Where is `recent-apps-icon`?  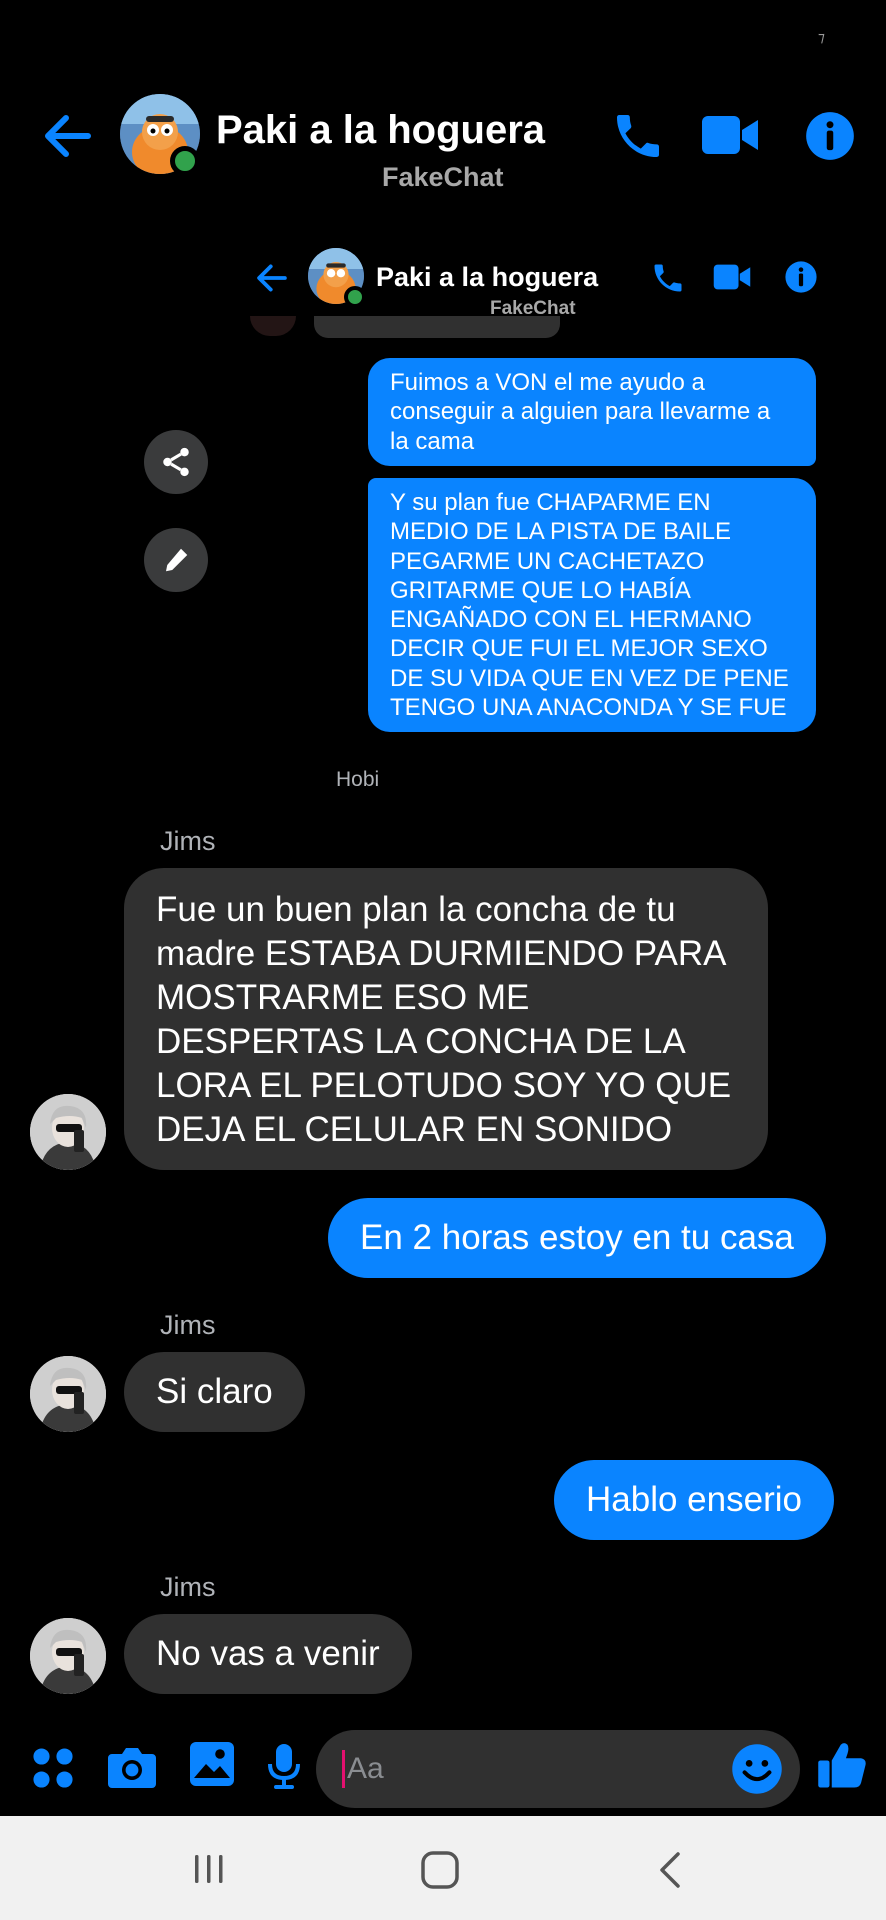 recent-apps-icon is located at coordinates (209, 1869).